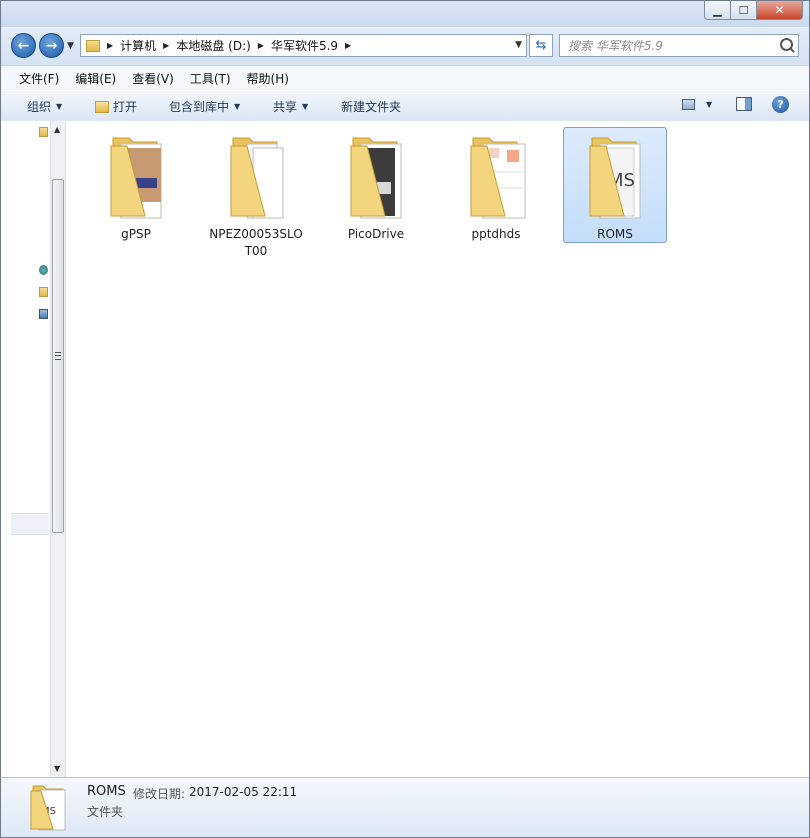  I want to click on folder-name: ROMS, so click(615, 234).